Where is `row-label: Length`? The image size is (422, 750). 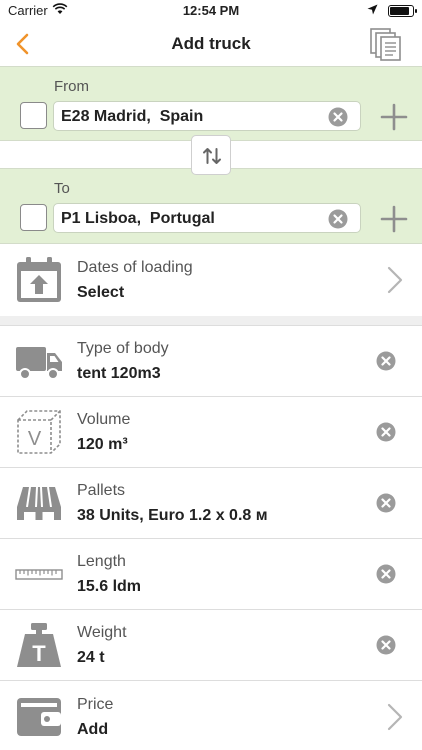 row-label: Length is located at coordinates (101, 561).